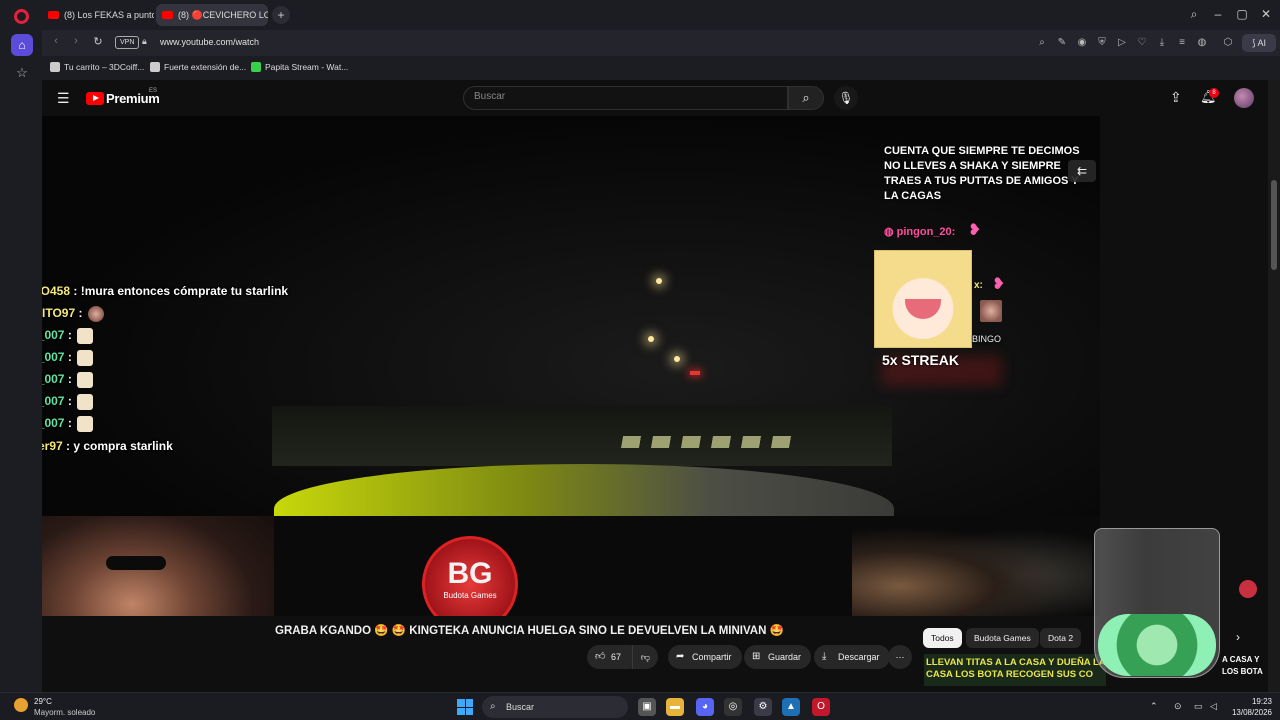  Describe the element at coordinates (920, 232) in the screenshot. I see `overlay-chat-user: ◍ pingon_20:` at that location.